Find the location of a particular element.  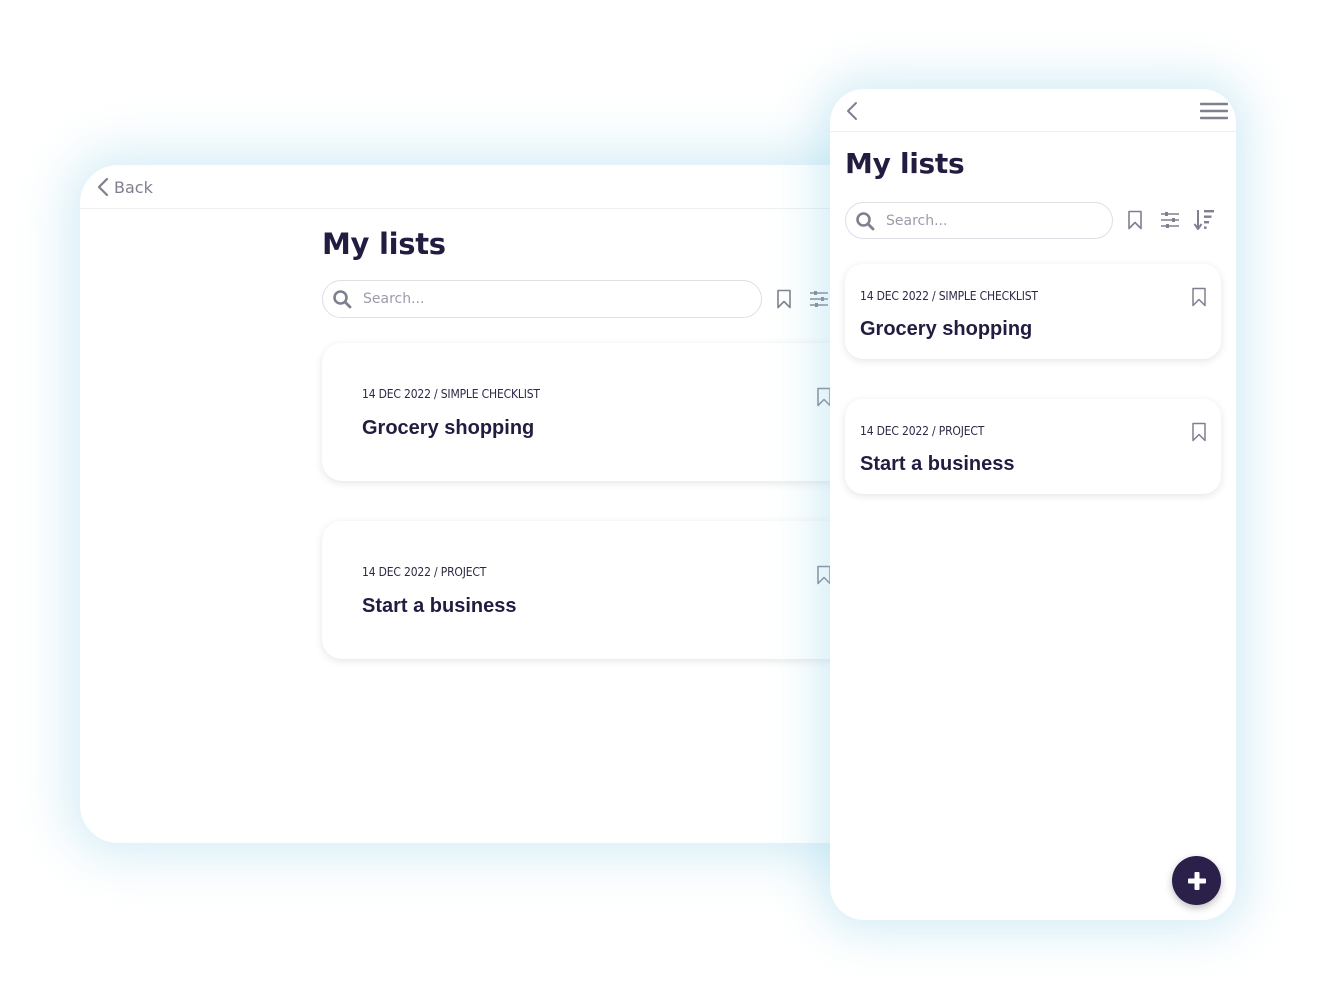

back-button: Back is located at coordinates (124, 187).